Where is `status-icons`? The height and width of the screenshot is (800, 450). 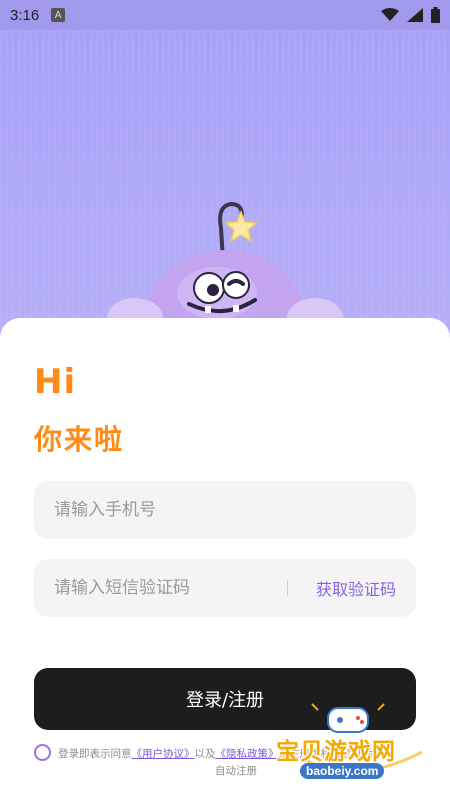
status-icons is located at coordinates (410, 15).